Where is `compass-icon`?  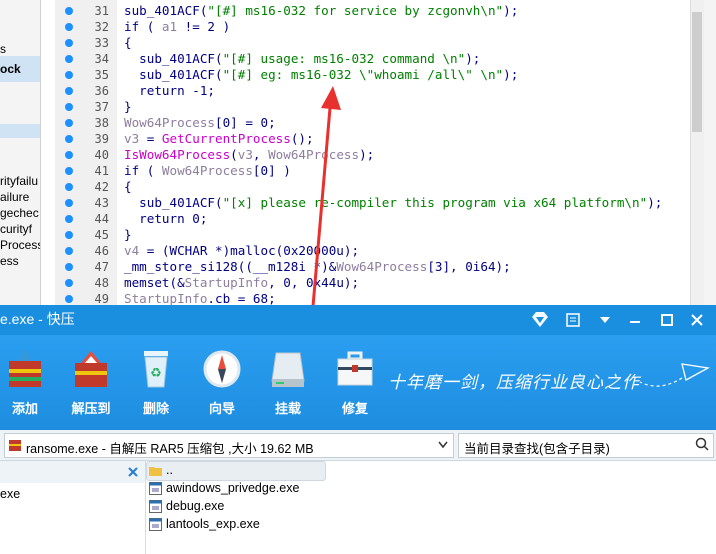
compass-icon is located at coordinates (222, 369).